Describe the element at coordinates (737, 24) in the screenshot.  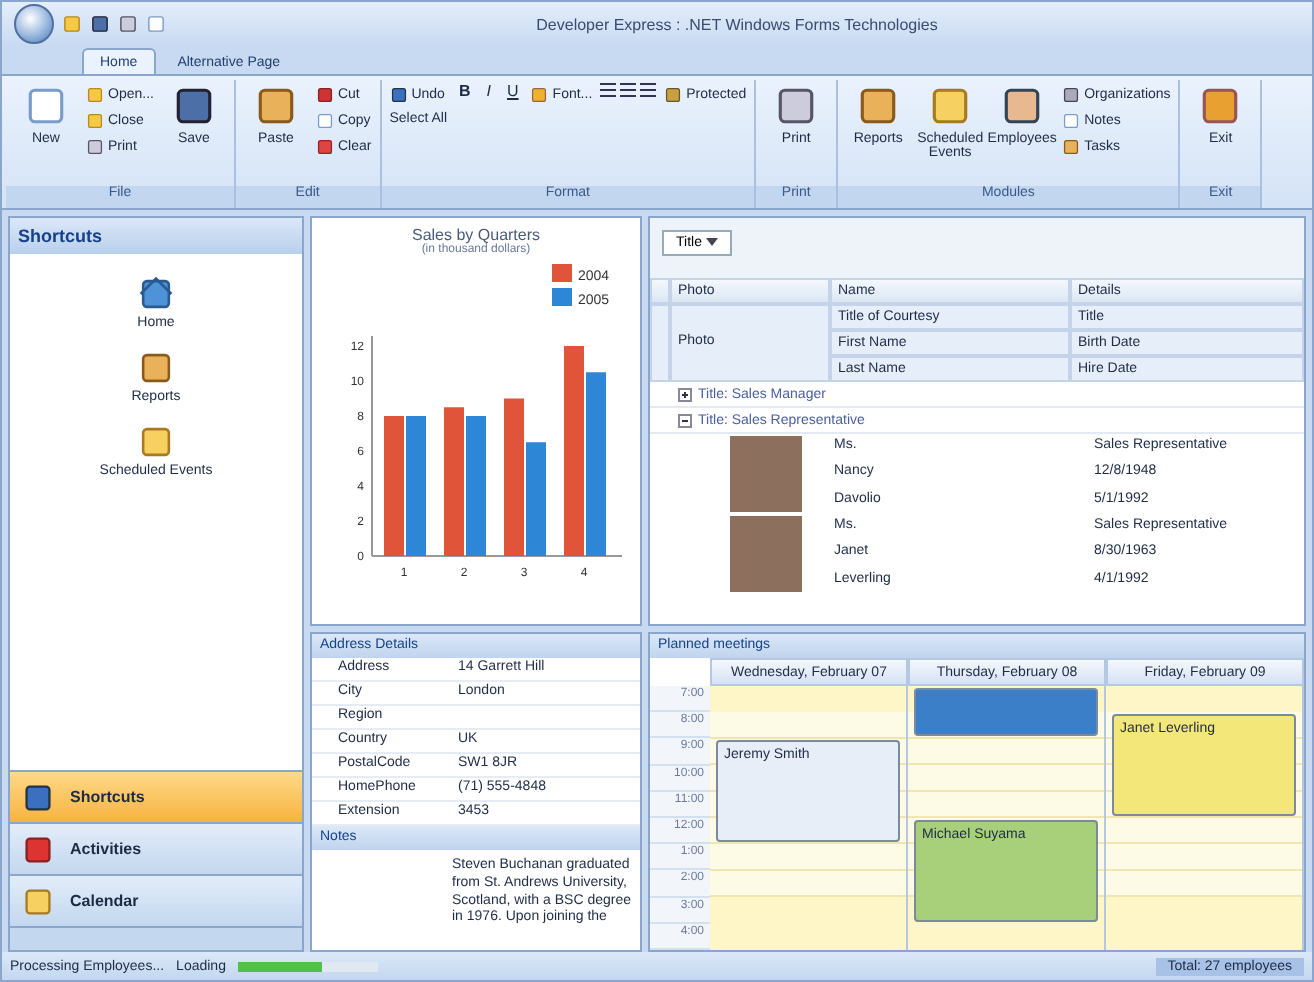
I see `window-title: Developer Express : .NET Windows Forms Technologies` at that location.